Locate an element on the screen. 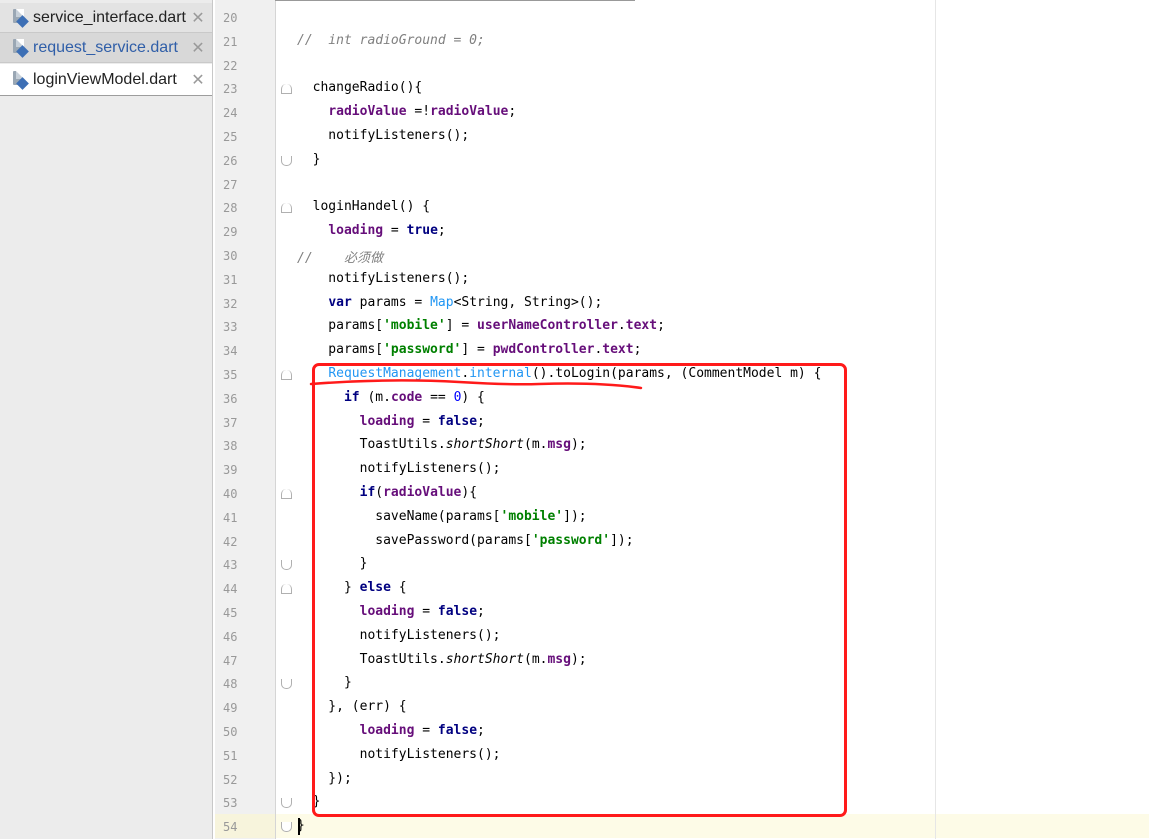 Image resolution: width=1149 pixels, height=839 pixels. code-text: changeRadio(){ is located at coordinates (360, 88).